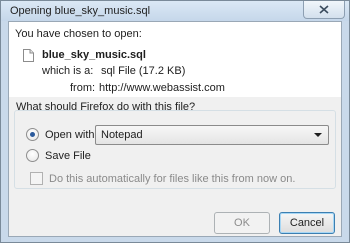 This screenshot has width=350, height=243. I want to click on close-icon, so click(324, 9).